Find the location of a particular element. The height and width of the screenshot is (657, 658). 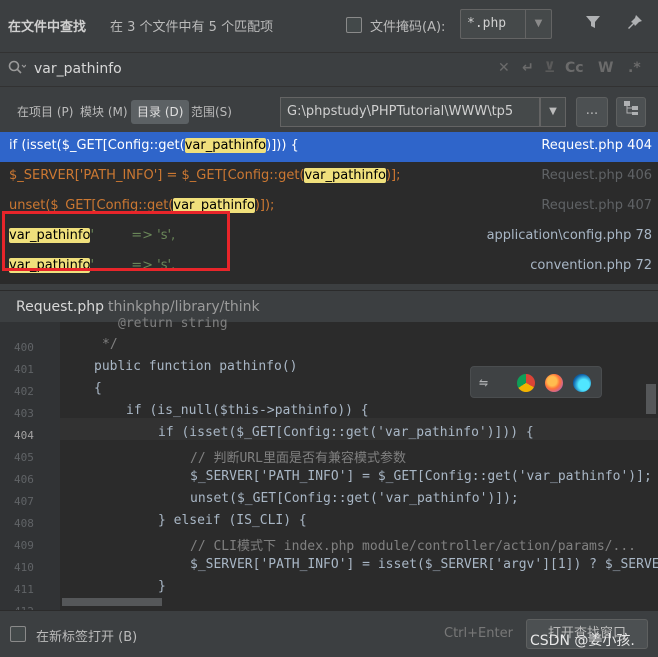

result-suffix: )]; is located at coordinates (393, 175).